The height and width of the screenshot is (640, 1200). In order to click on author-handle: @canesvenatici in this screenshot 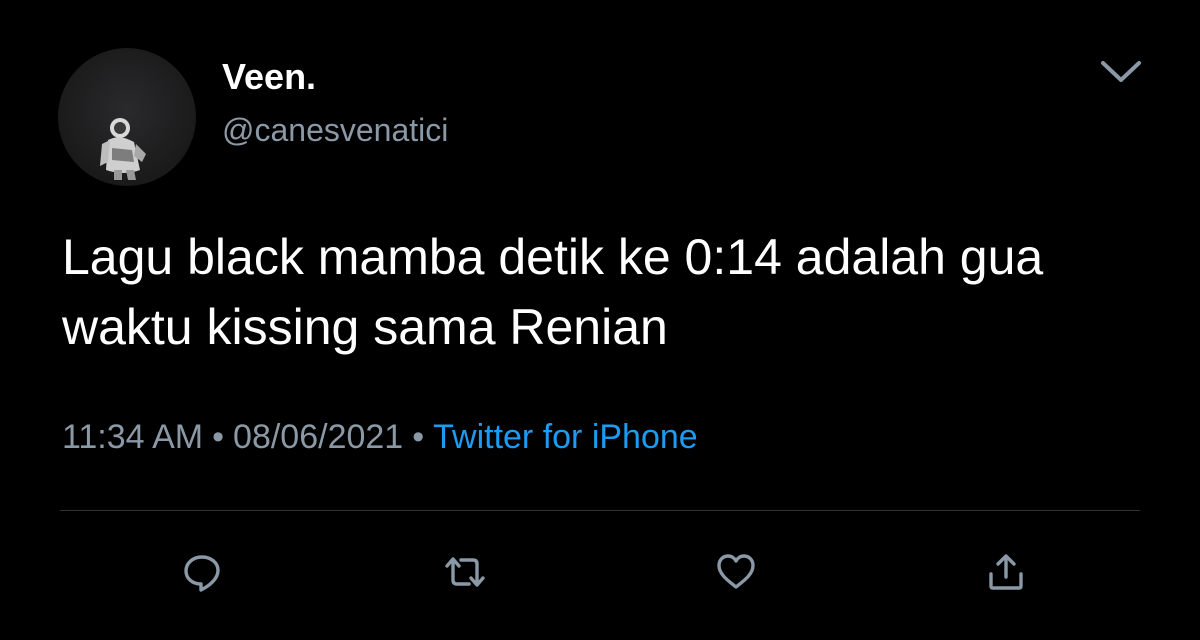, I will do `click(335, 130)`.